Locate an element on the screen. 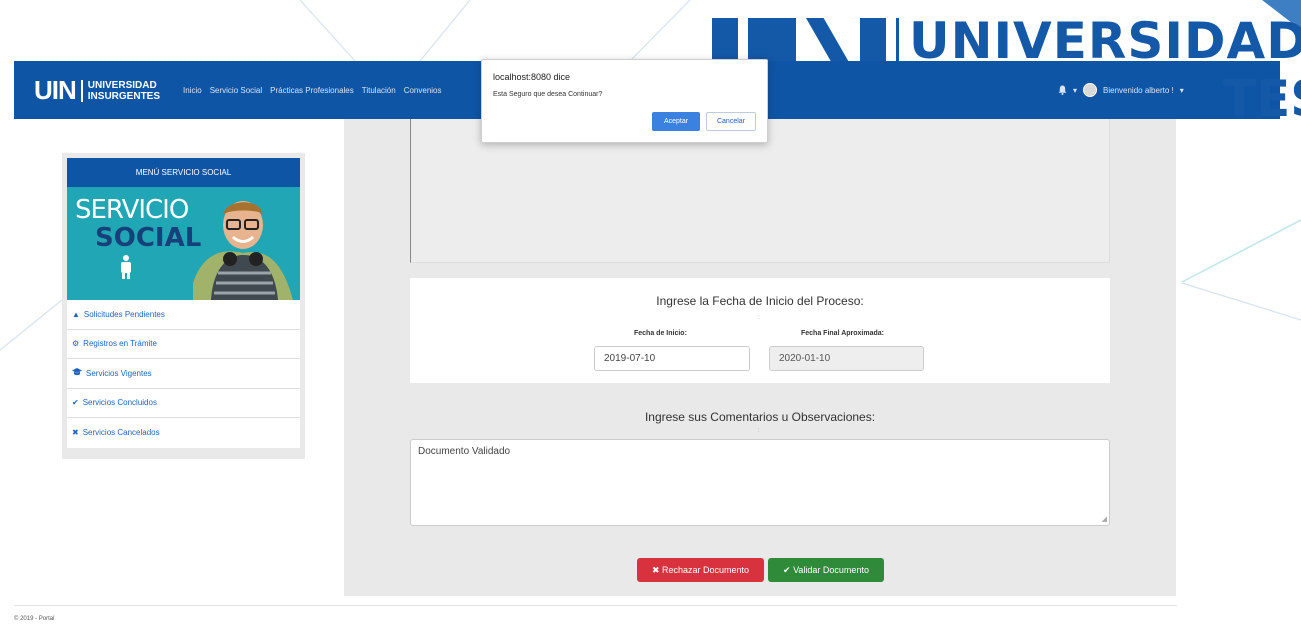 Image resolution: width=1301 pixels, height=624 pixels. student-photo is located at coordinates (243, 250).